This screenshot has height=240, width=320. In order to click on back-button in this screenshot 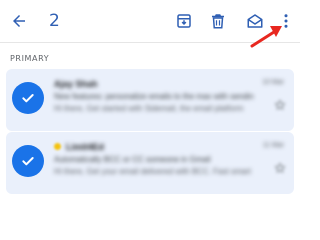, I will do `click(19, 21)`.